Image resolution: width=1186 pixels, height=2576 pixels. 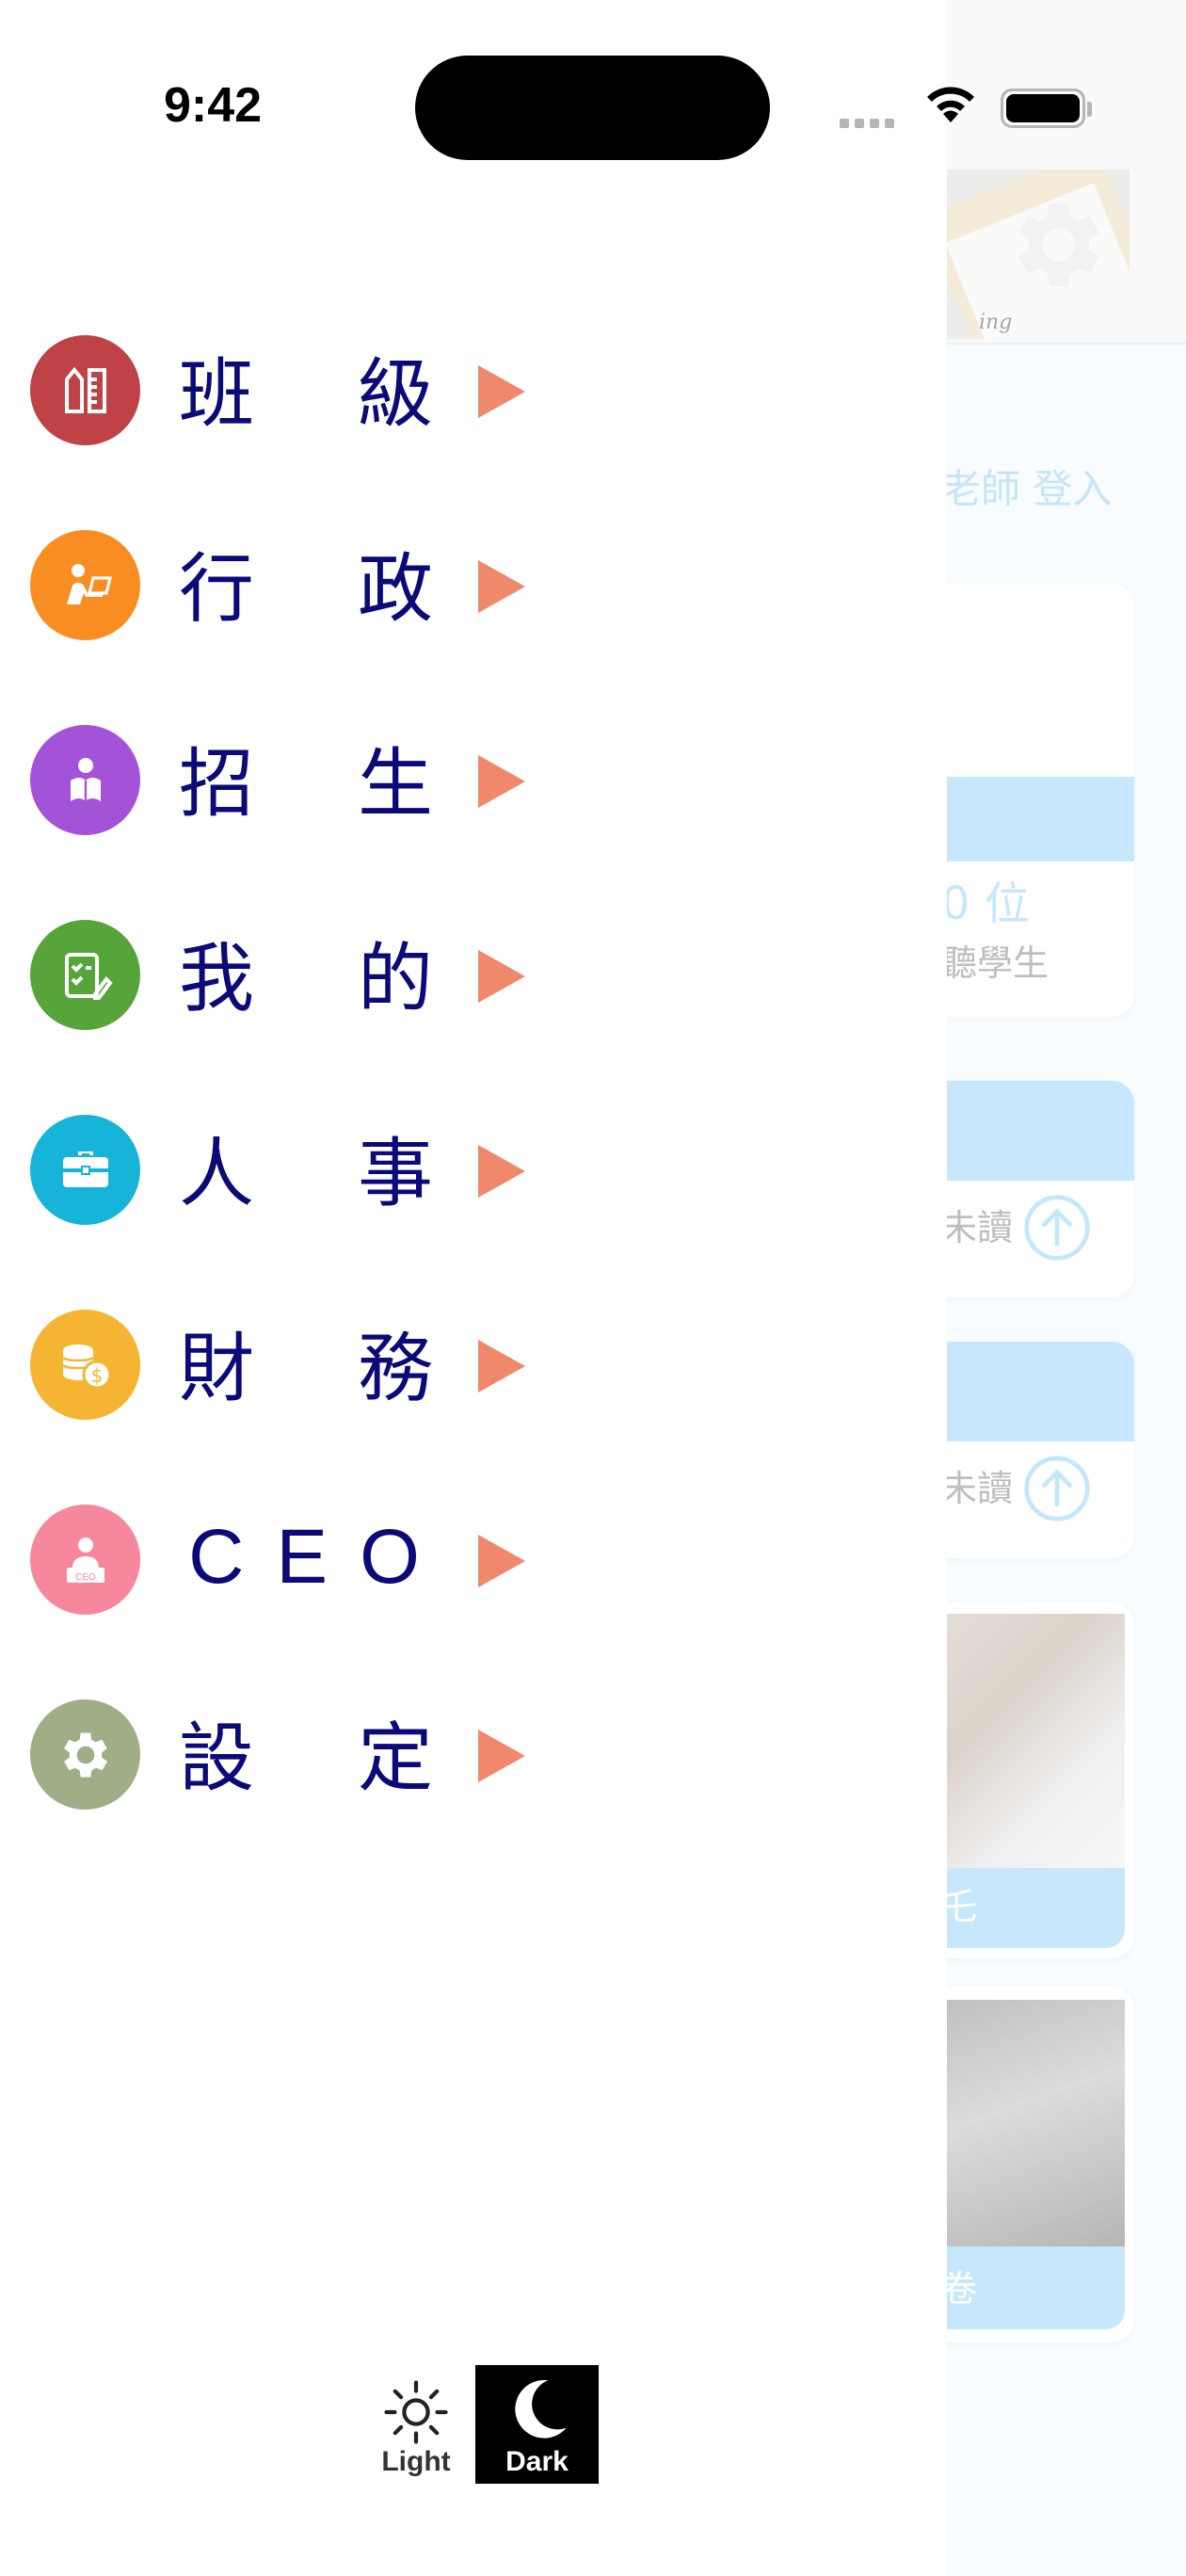 I want to click on menu-item-label: CEO, so click(x=320, y=1557).